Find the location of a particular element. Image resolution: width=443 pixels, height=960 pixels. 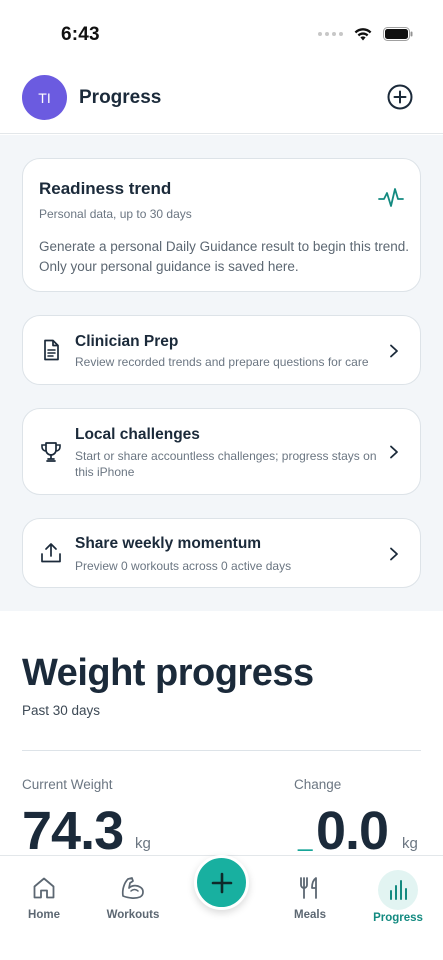

local-challenges-title: Local challenges is located at coordinates (137, 434).